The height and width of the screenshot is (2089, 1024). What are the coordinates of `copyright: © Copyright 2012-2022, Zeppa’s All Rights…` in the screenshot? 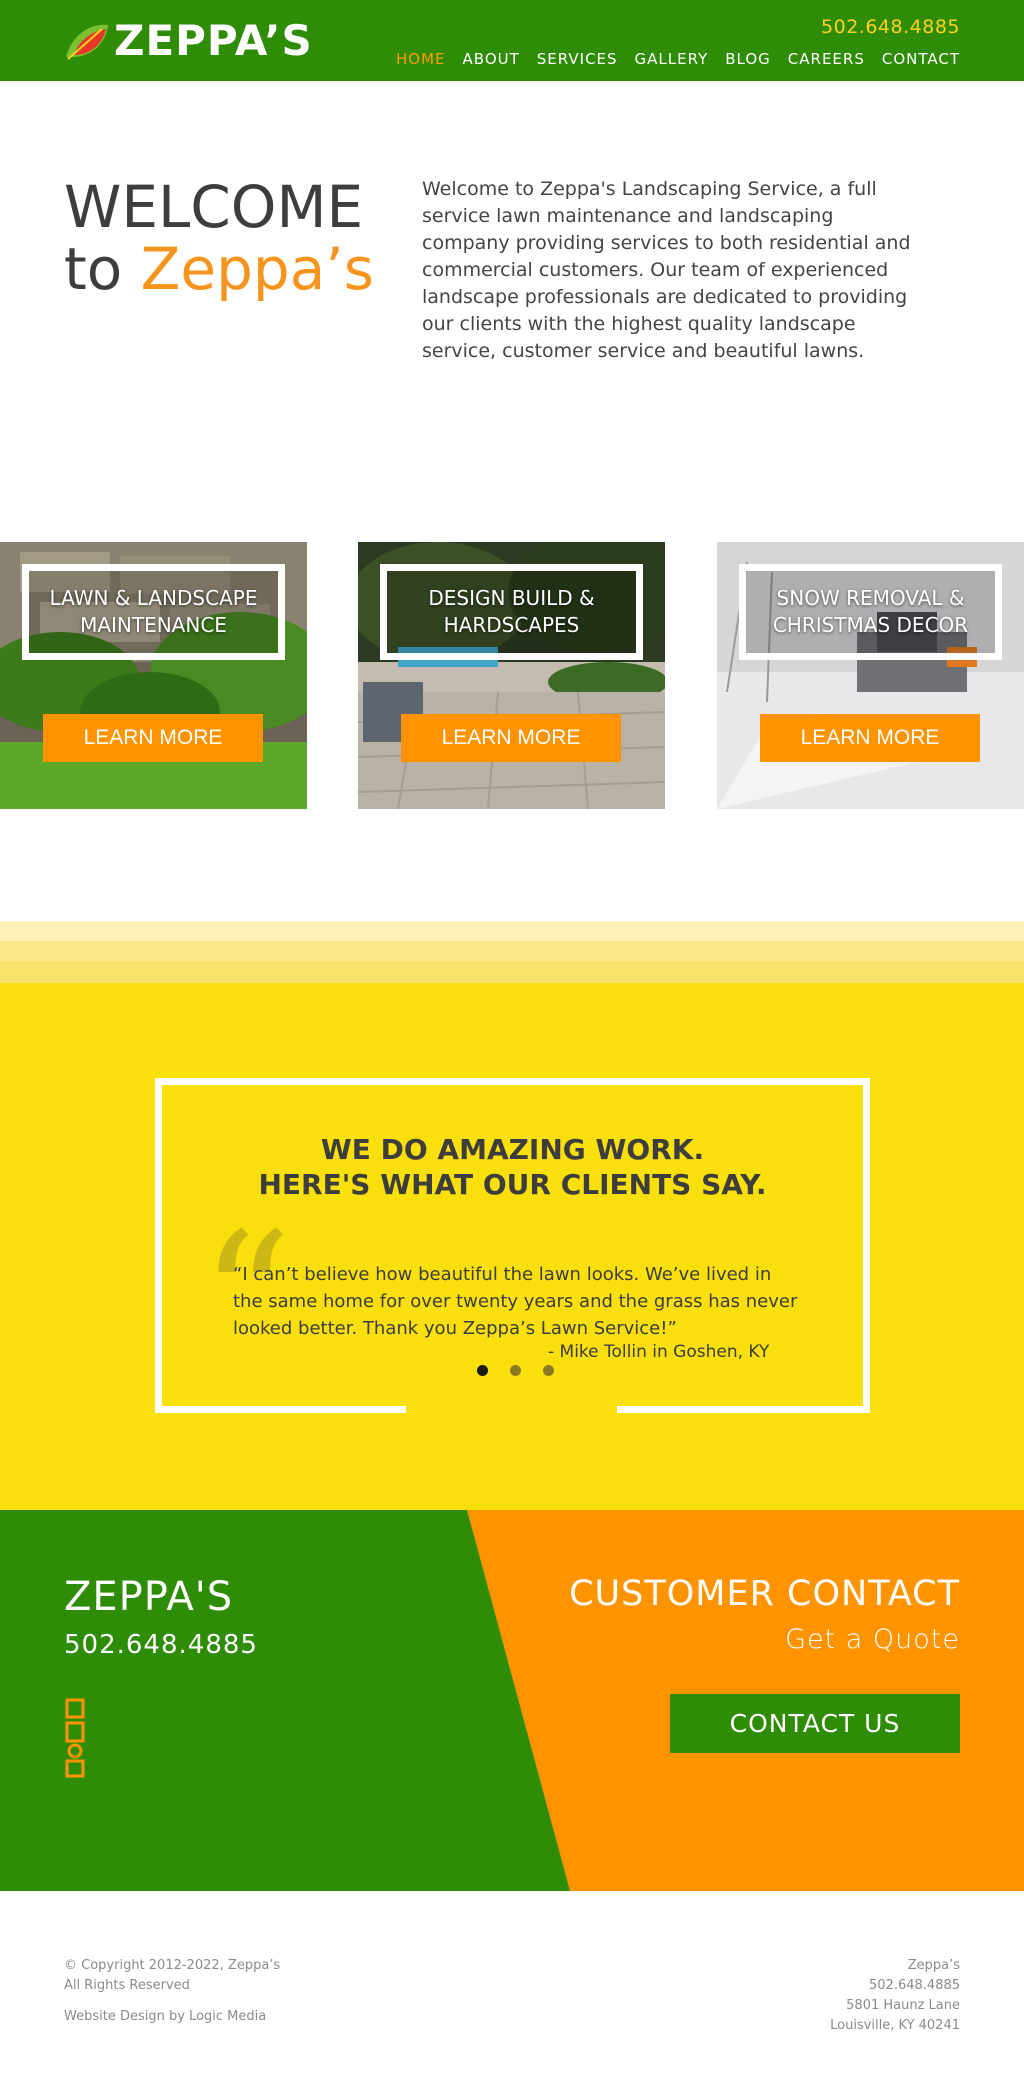 It's located at (172, 1975).